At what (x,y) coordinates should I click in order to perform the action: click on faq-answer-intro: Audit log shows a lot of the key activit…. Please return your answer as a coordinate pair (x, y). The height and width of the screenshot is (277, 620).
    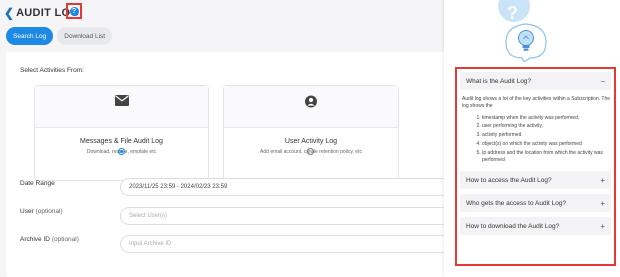
    Looking at the image, I should click on (536, 102).